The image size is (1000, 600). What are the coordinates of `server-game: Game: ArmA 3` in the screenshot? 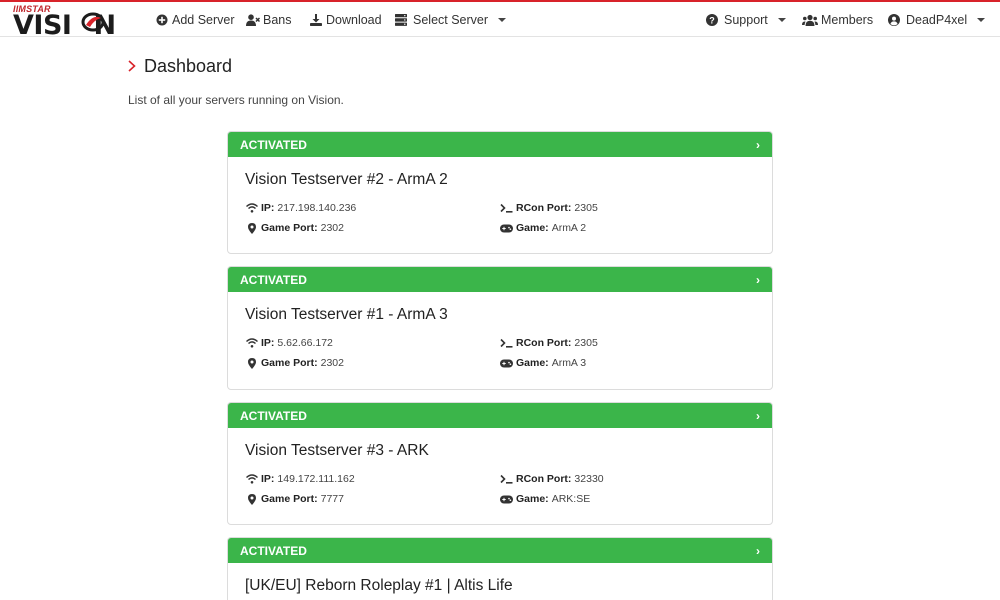 It's located at (543, 363).